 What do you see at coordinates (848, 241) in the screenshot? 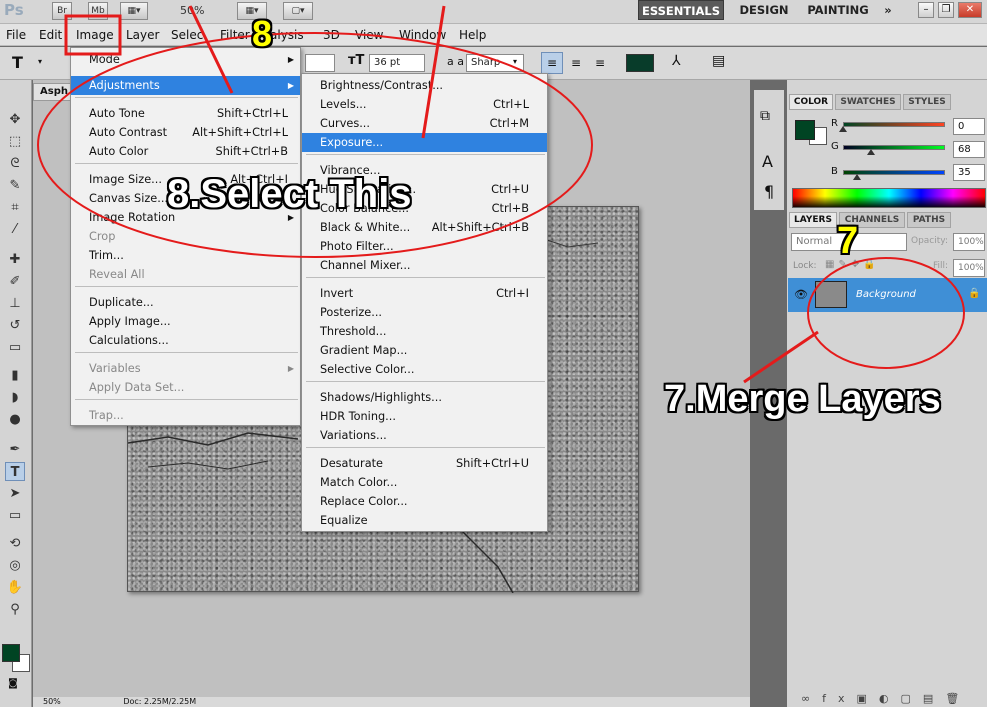
I see `annotation-step-7: 7` at bounding box center [848, 241].